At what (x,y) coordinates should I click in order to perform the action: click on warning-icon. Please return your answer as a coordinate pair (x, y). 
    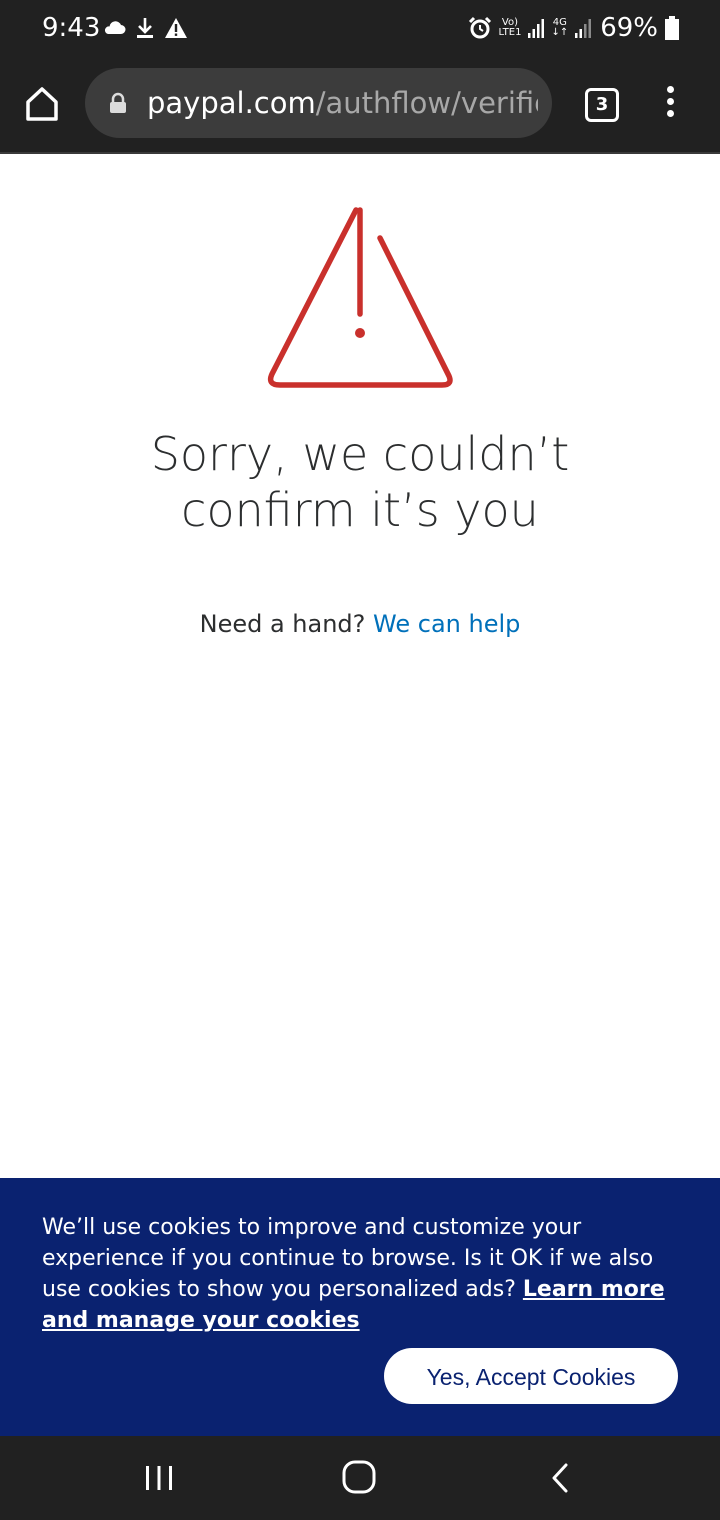
    Looking at the image, I should click on (176, 28).